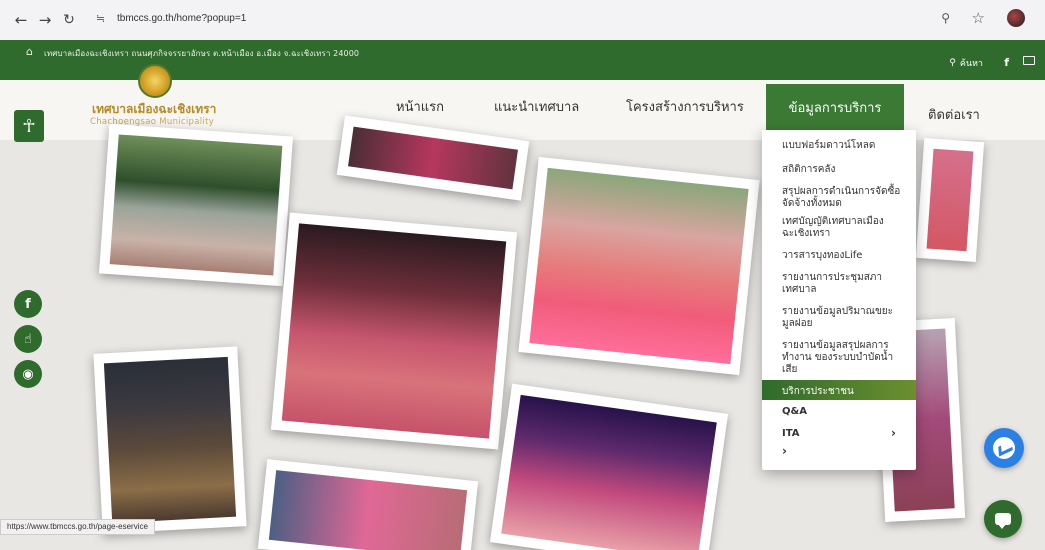 The width and height of the screenshot is (1045, 550). Describe the element at coordinates (28, 374) in the screenshot. I see `globe-icon: ◉` at that location.